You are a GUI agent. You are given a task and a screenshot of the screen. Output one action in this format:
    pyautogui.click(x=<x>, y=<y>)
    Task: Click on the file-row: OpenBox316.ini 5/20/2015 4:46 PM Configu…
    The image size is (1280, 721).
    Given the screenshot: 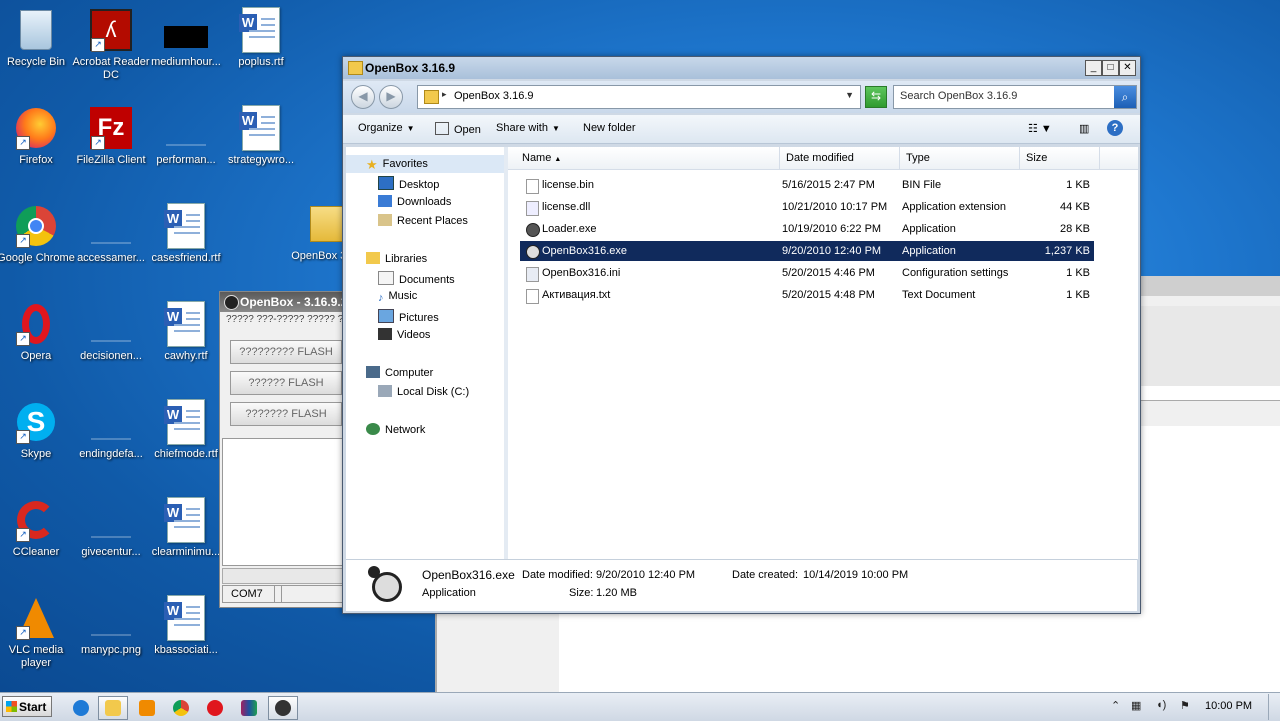 What is the action you would take?
    pyautogui.click(x=807, y=273)
    